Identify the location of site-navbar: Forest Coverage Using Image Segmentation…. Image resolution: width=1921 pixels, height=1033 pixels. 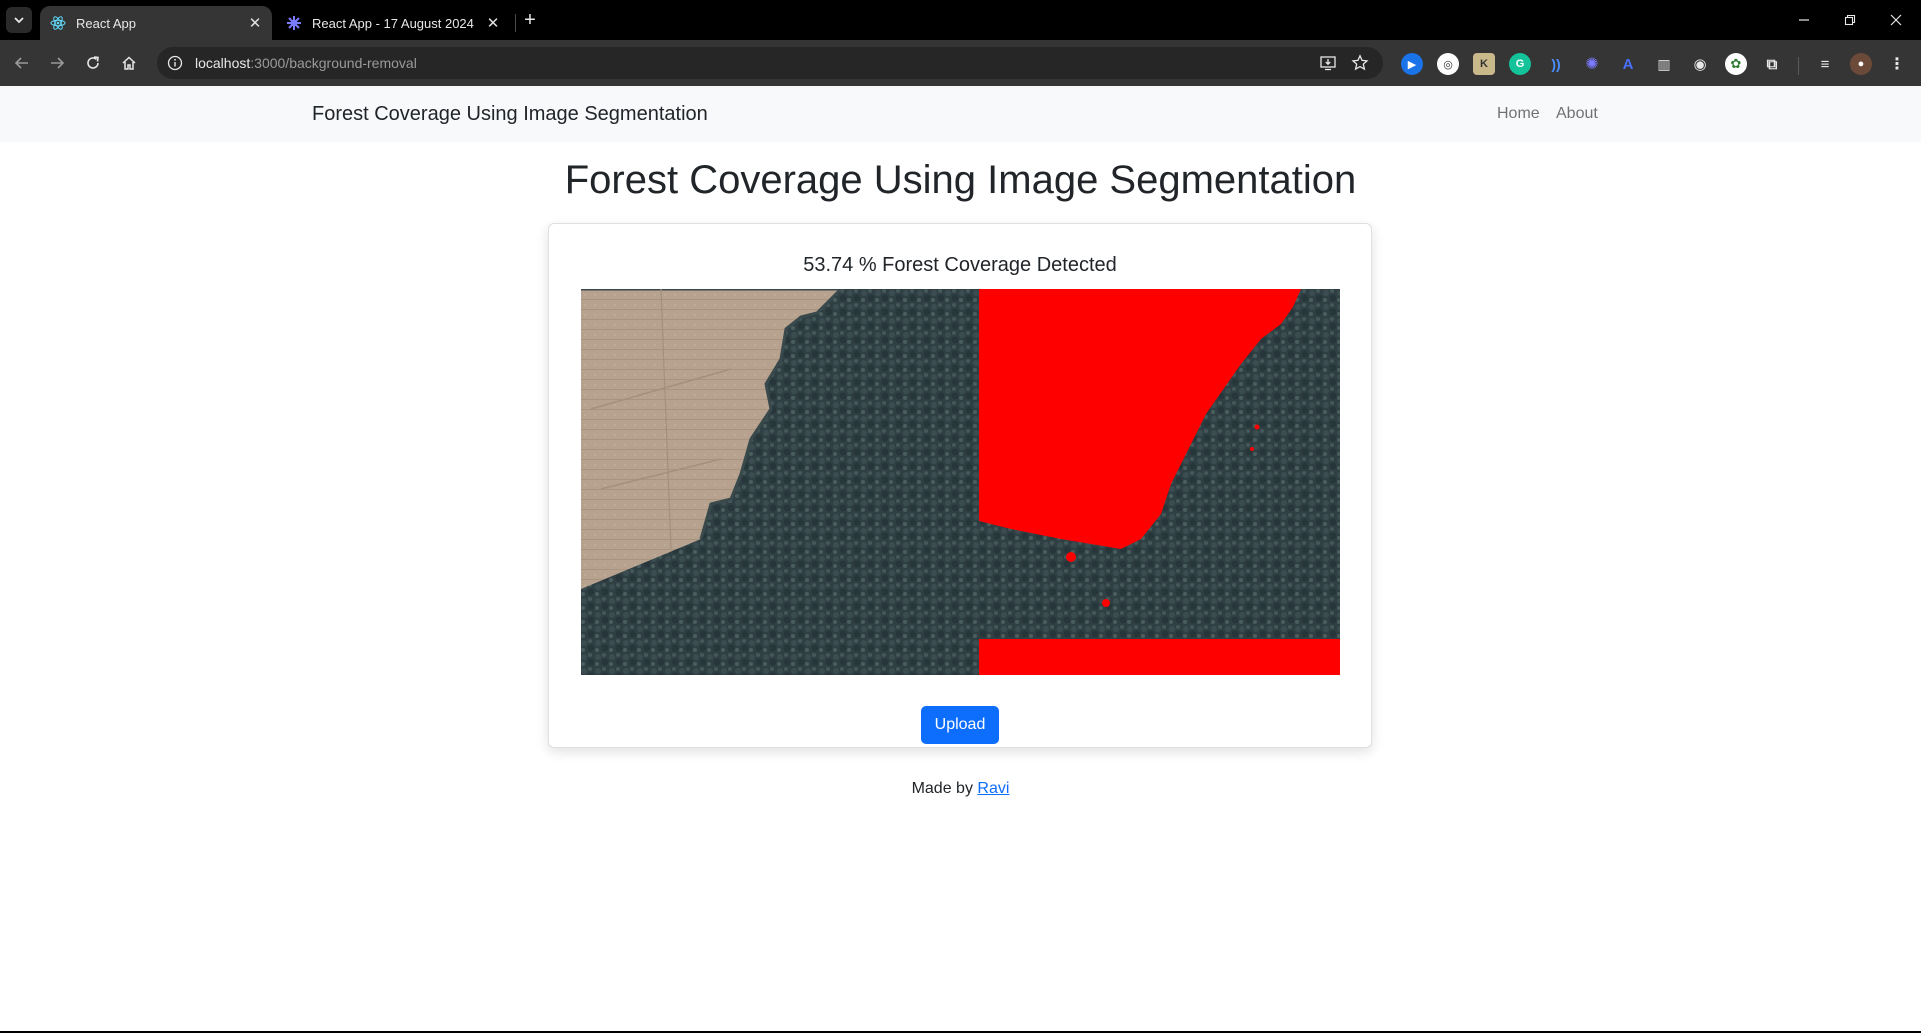
(960, 114).